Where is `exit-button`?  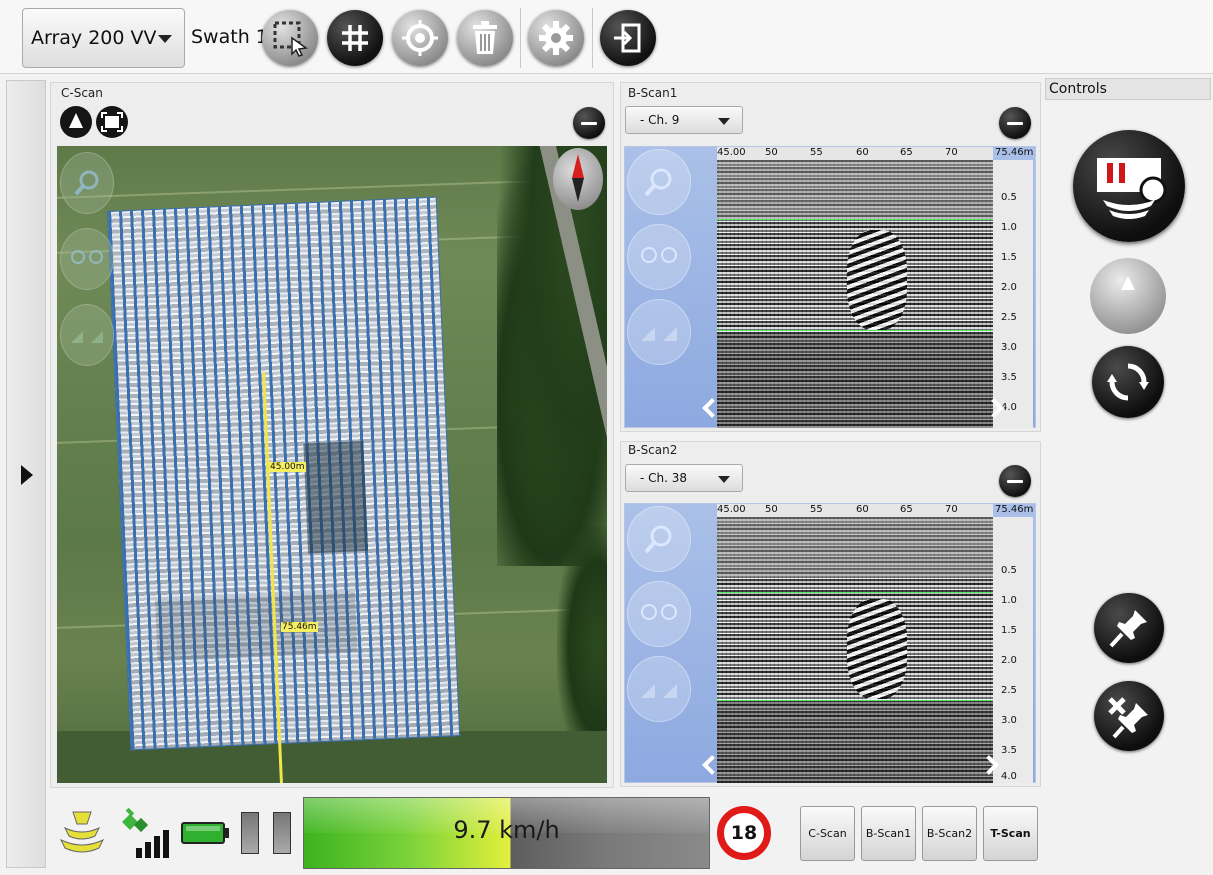
exit-button is located at coordinates (628, 38).